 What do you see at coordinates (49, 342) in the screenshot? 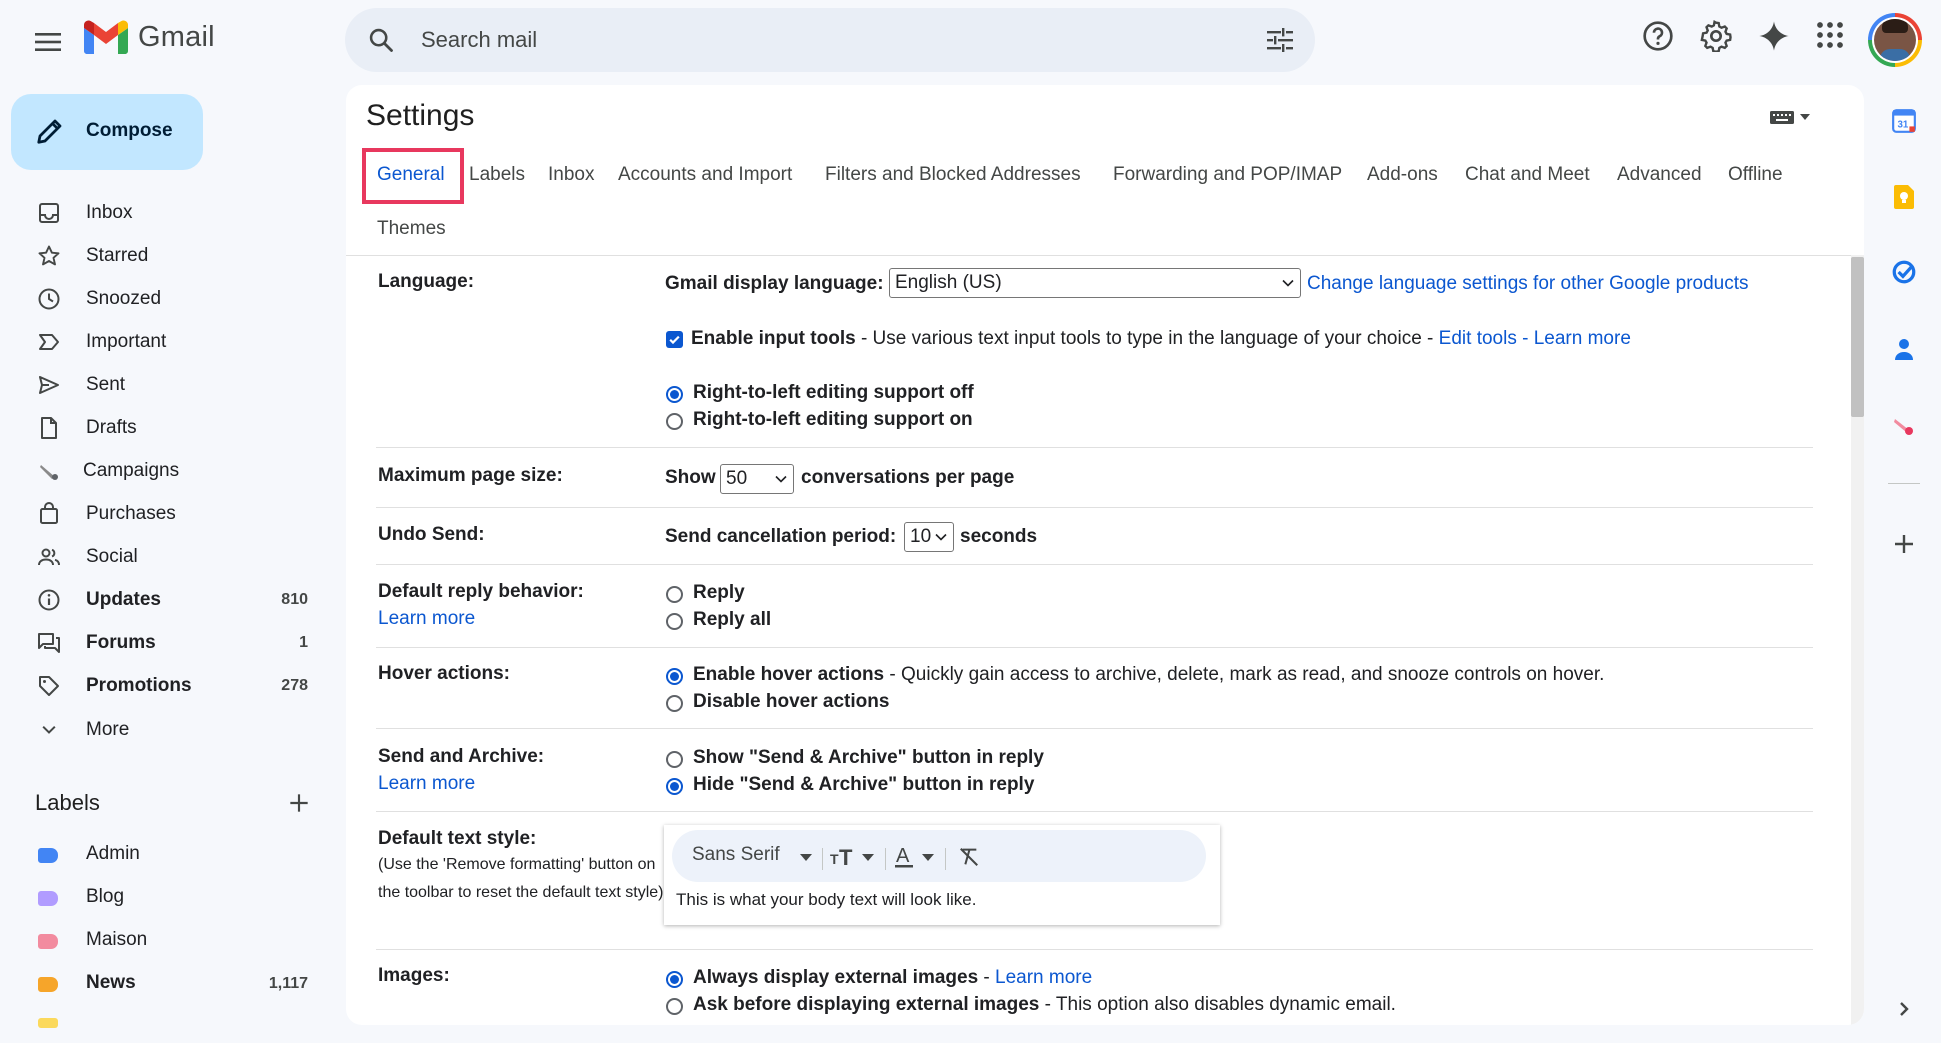
I see `important-icon` at bounding box center [49, 342].